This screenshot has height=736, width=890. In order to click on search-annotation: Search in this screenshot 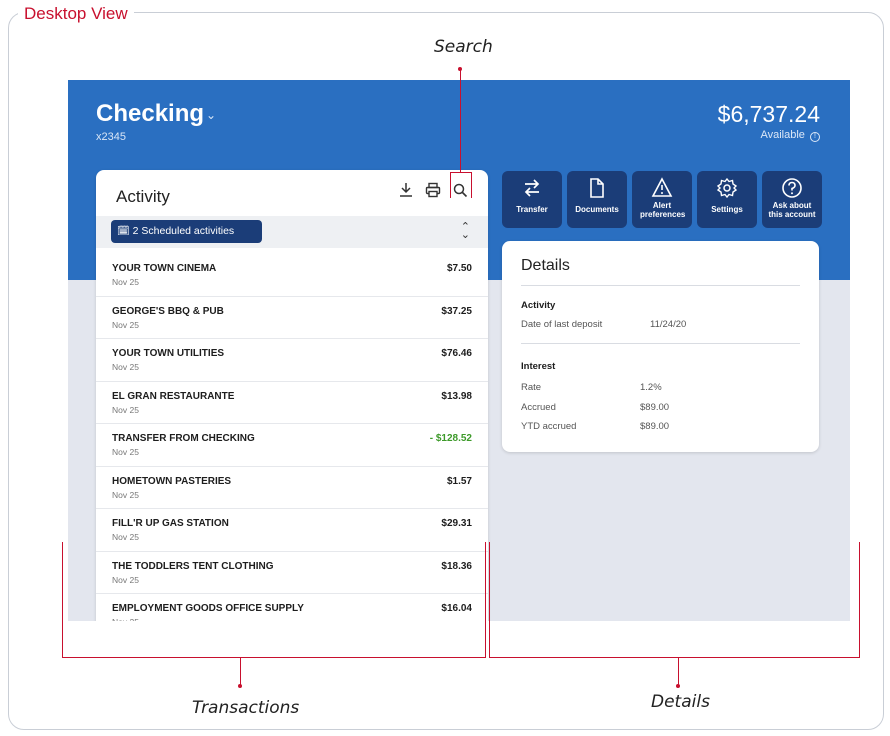, I will do `click(463, 47)`.